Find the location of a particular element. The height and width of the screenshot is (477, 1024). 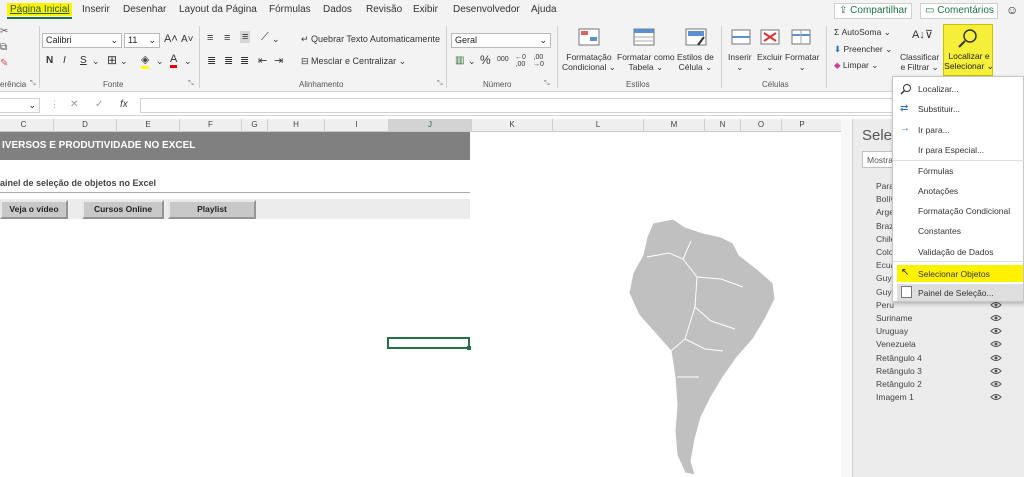

tab-insert: Inserir is located at coordinates (96, 9).